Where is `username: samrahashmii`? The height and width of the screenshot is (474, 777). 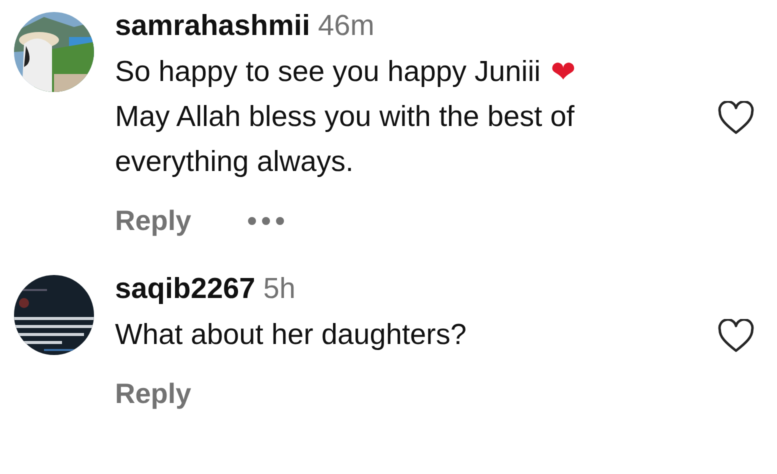
username: samrahashmii is located at coordinates (212, 26).